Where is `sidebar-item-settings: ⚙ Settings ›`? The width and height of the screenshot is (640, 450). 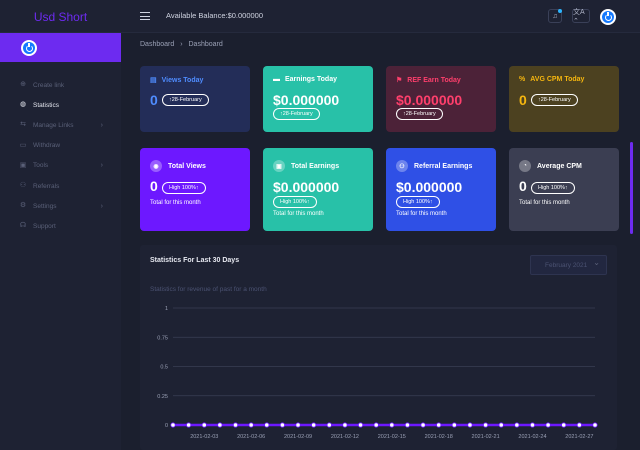
sidebar-item-settings: ⚙ Settings › is located at coordinates (60, 206).